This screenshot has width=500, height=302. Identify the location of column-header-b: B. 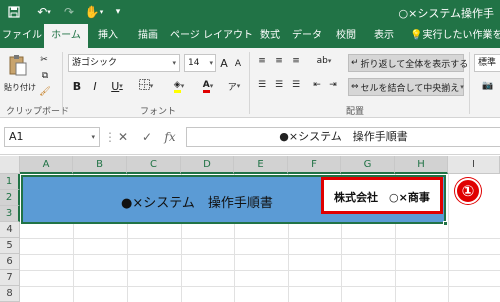
(100, 165).